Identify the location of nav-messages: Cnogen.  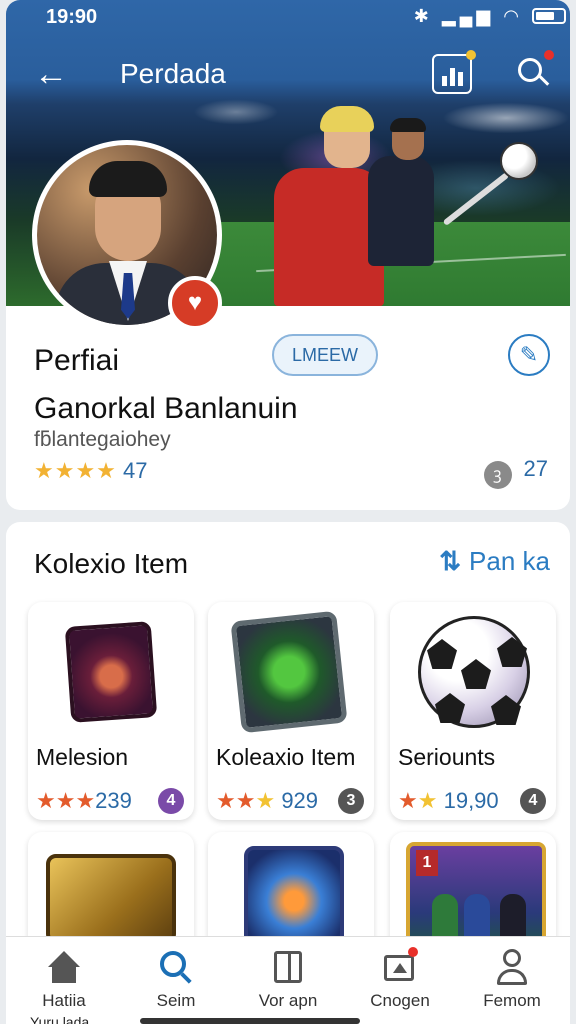
(400, 983).